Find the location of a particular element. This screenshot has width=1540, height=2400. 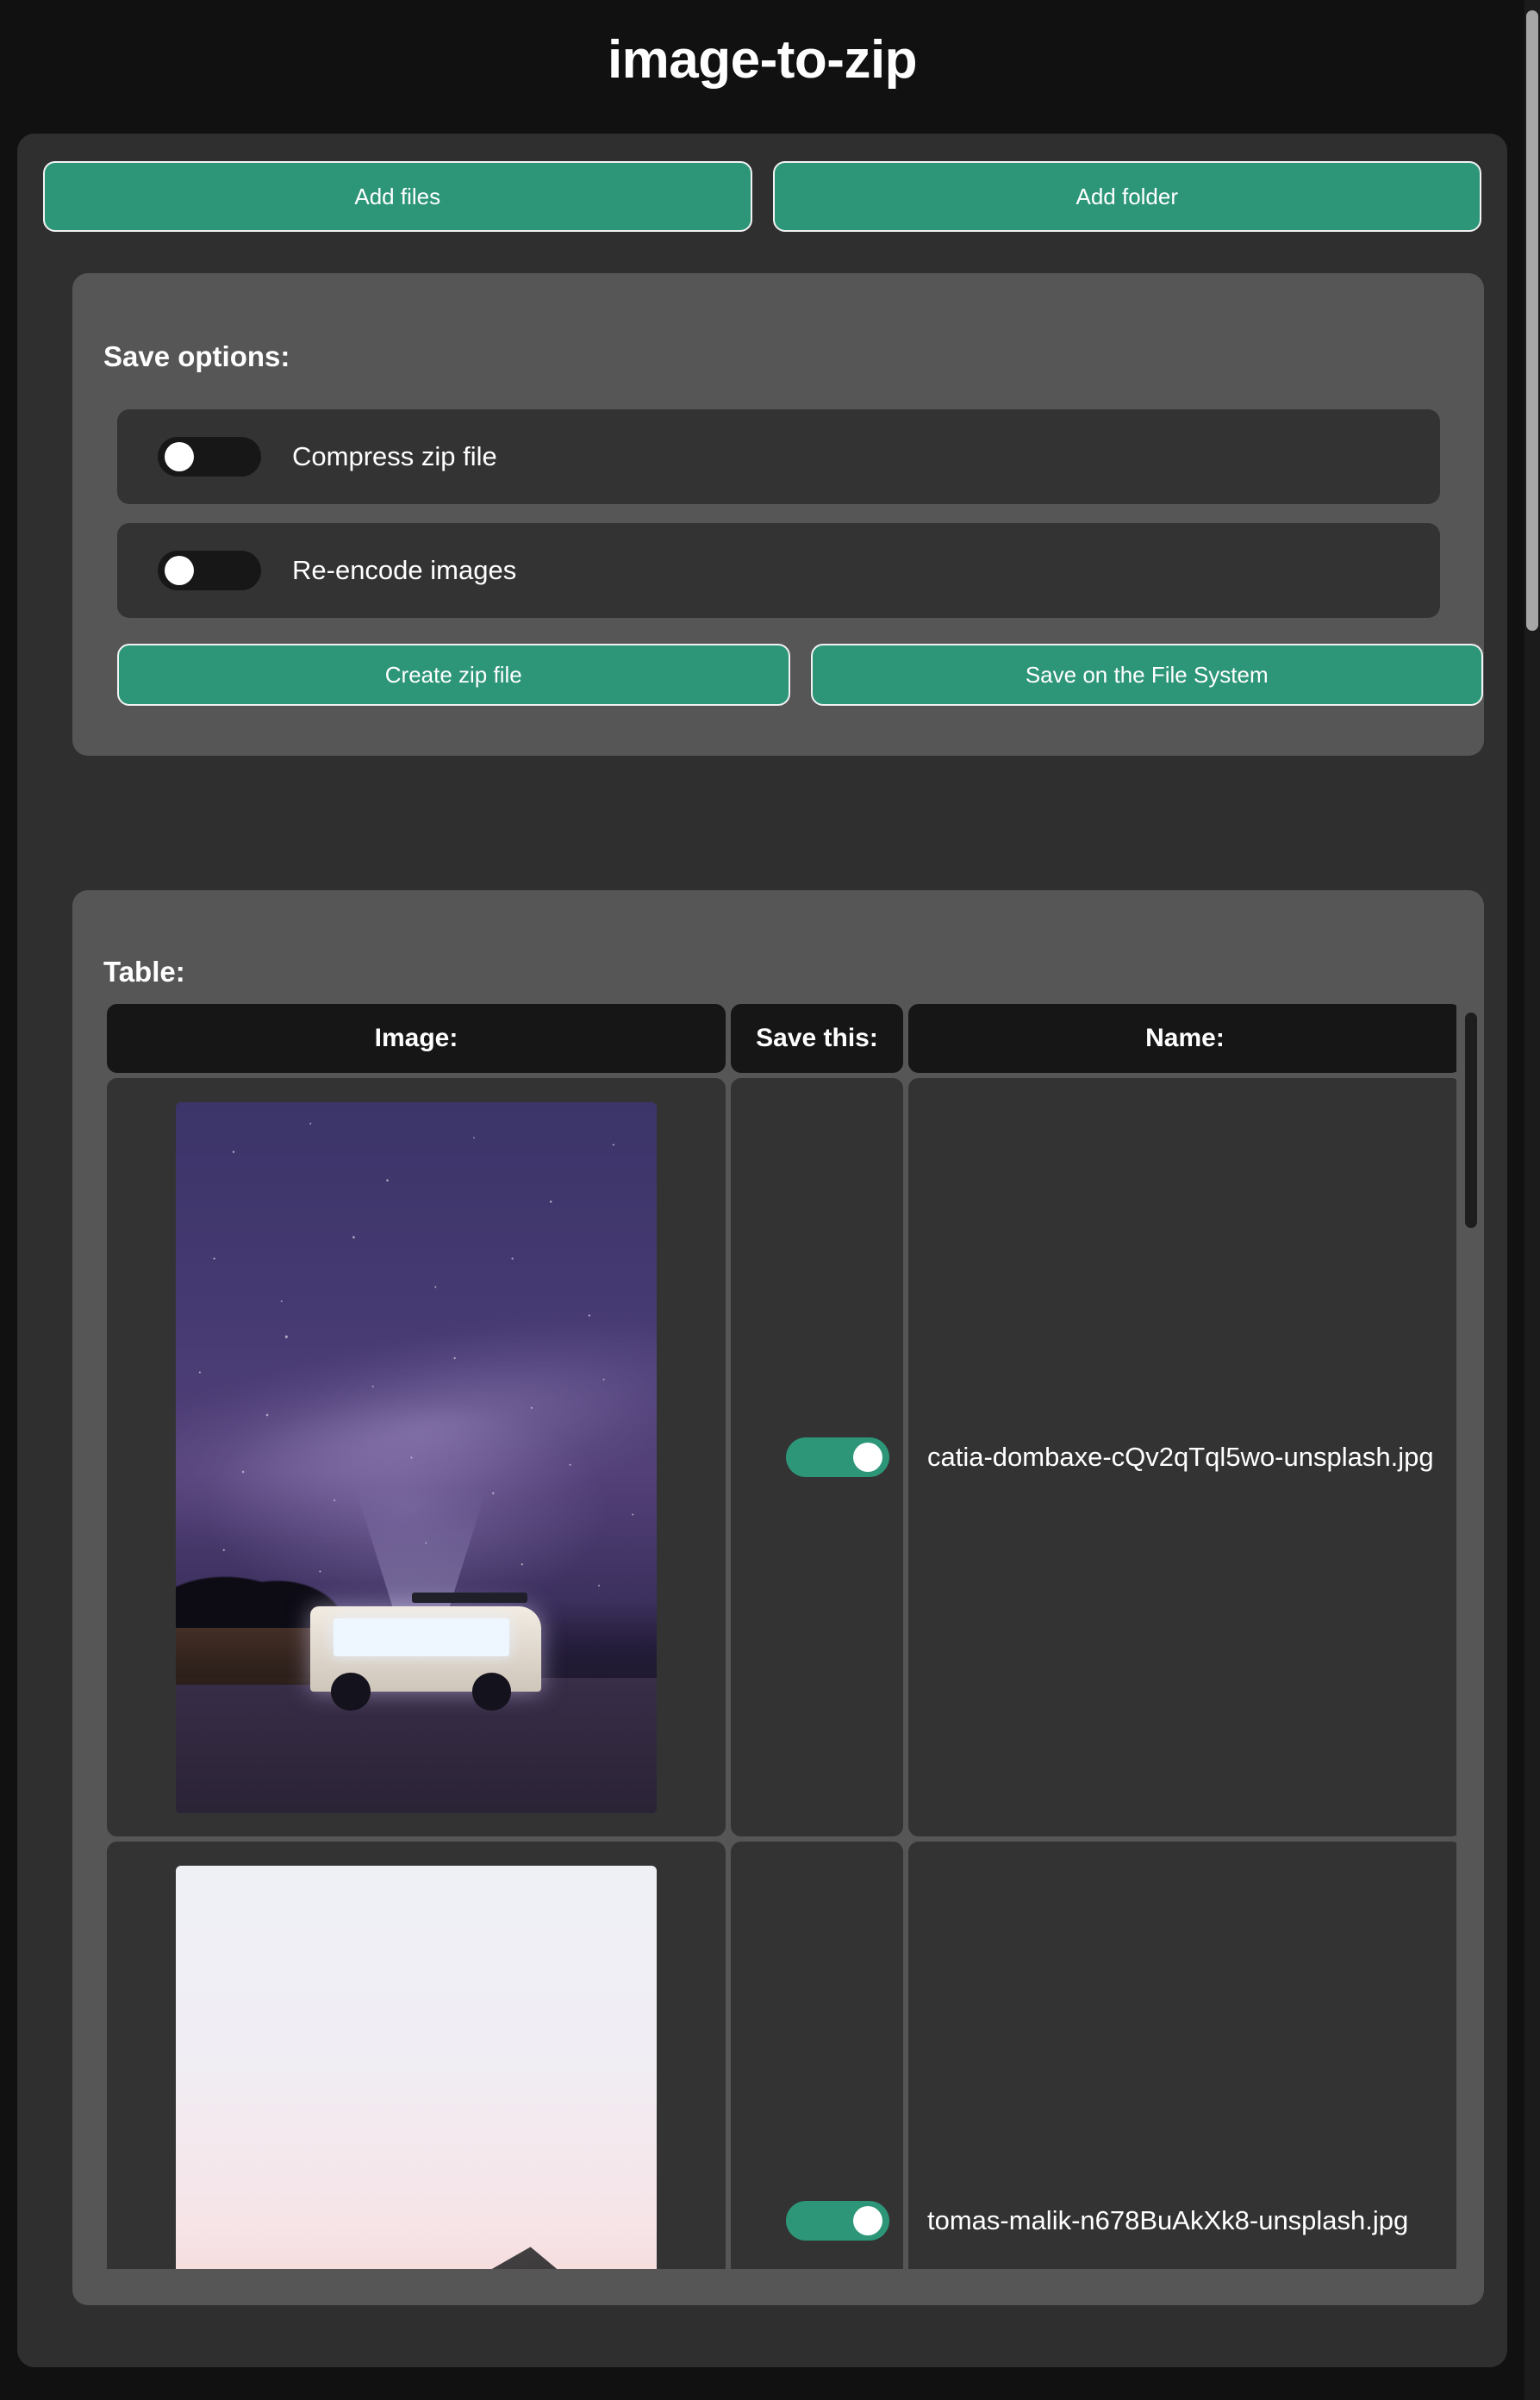

vehicle-decoration is located at coordinates (426, 1652).